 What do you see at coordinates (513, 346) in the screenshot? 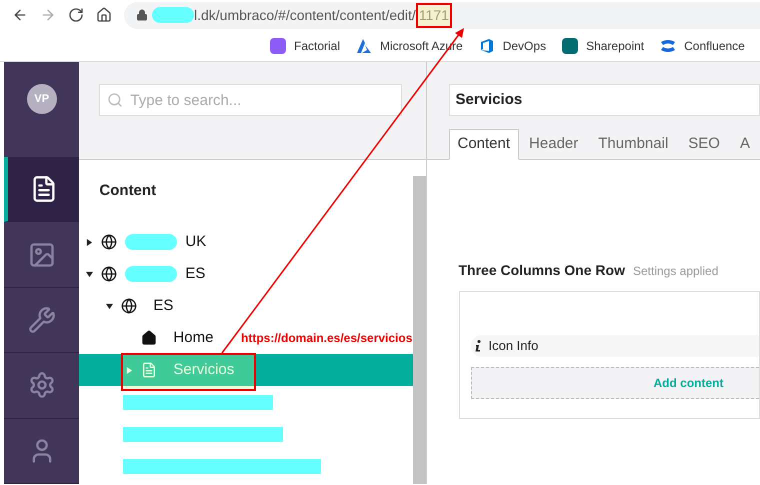
I see `block-label: Icon Info` at bounding box center [513, 346].